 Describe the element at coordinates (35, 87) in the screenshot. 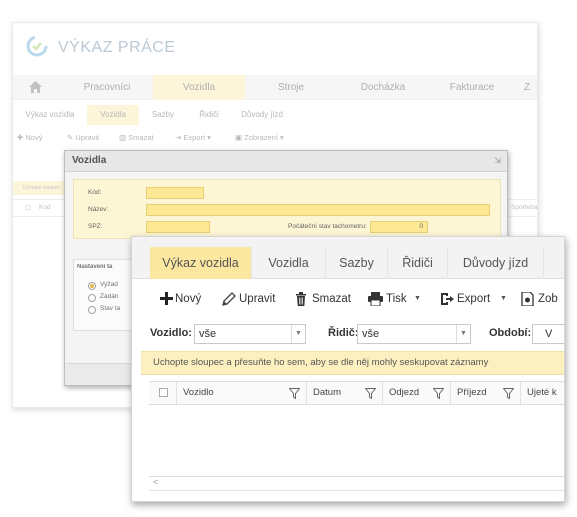

I see `home-icon` at that location.